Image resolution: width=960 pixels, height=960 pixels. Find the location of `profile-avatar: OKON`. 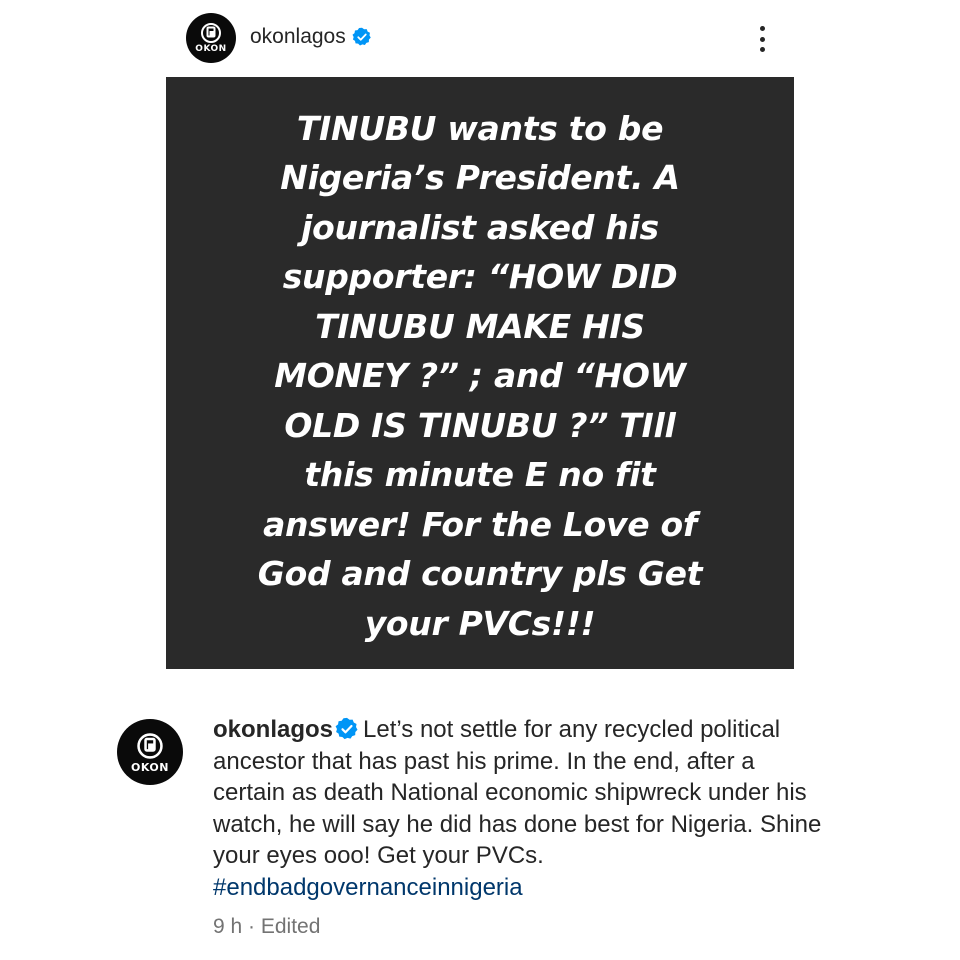

profile-avatar: OKON is located at coordinates (211, 38).